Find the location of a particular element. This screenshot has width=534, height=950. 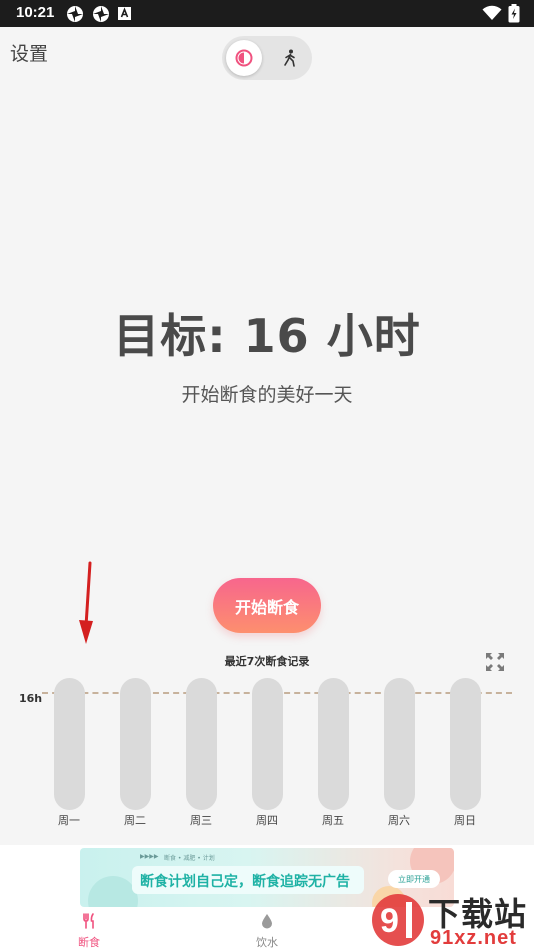

history-title: 最近7次断食记录 is located at coordinates (267, 661).